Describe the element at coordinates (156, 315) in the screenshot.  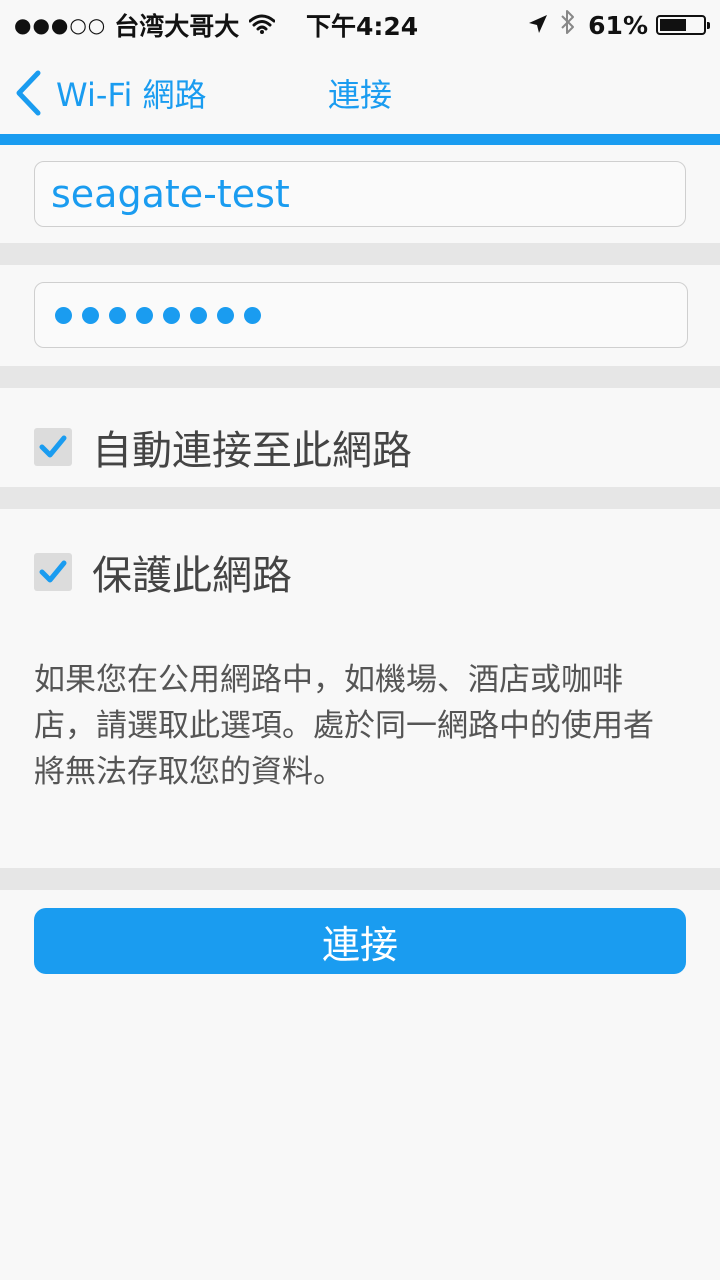
I see `password-mask` at that location.